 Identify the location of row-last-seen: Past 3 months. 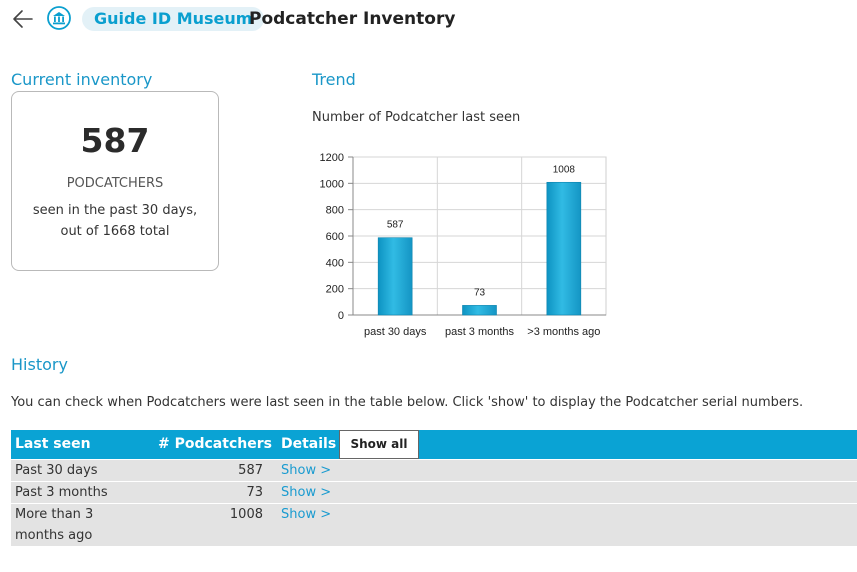
(61, 492).